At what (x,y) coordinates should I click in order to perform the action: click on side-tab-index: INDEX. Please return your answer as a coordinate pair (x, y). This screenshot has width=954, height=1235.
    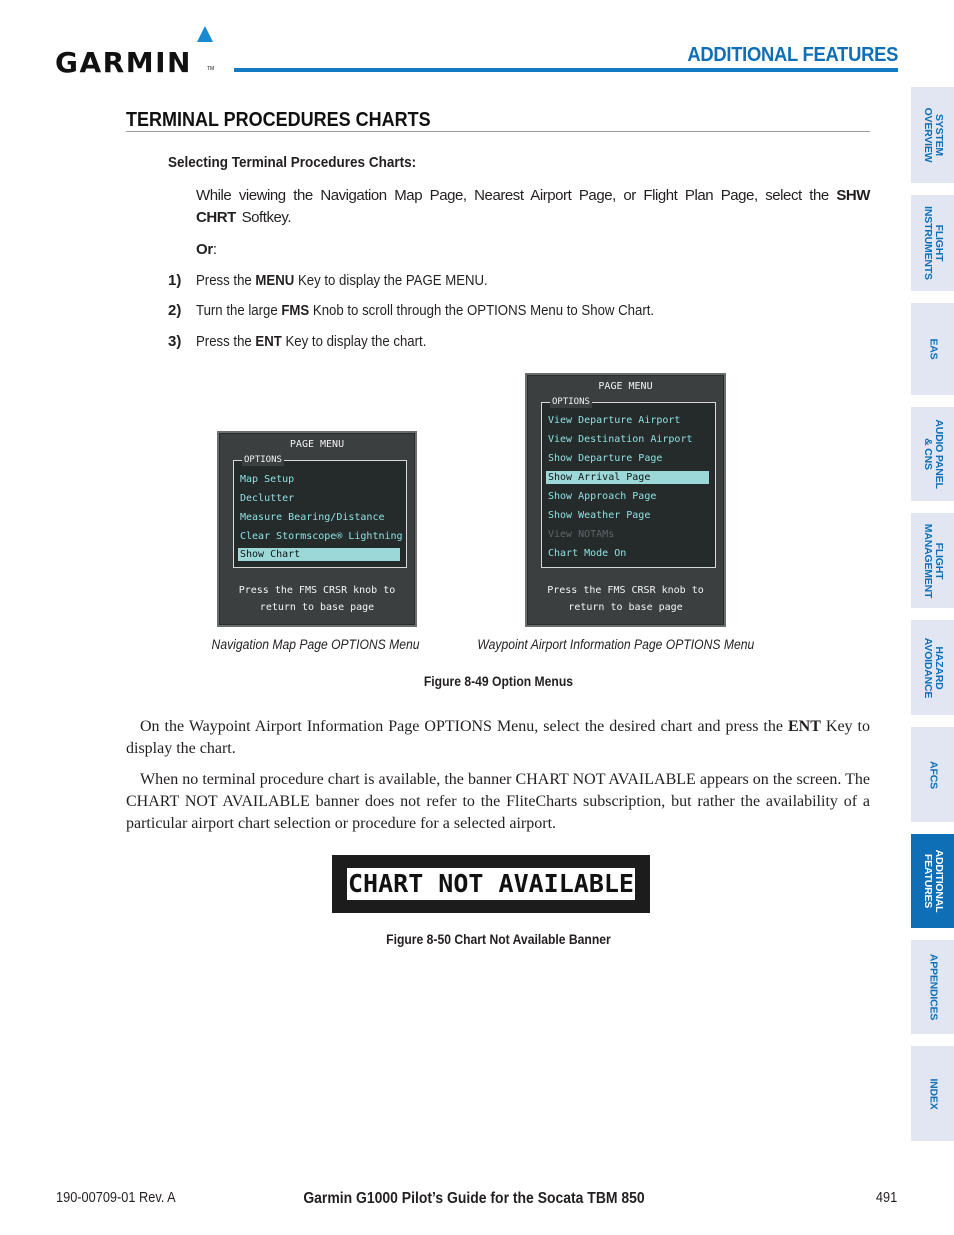
    Looking at the image, I should click on (932, 1093).